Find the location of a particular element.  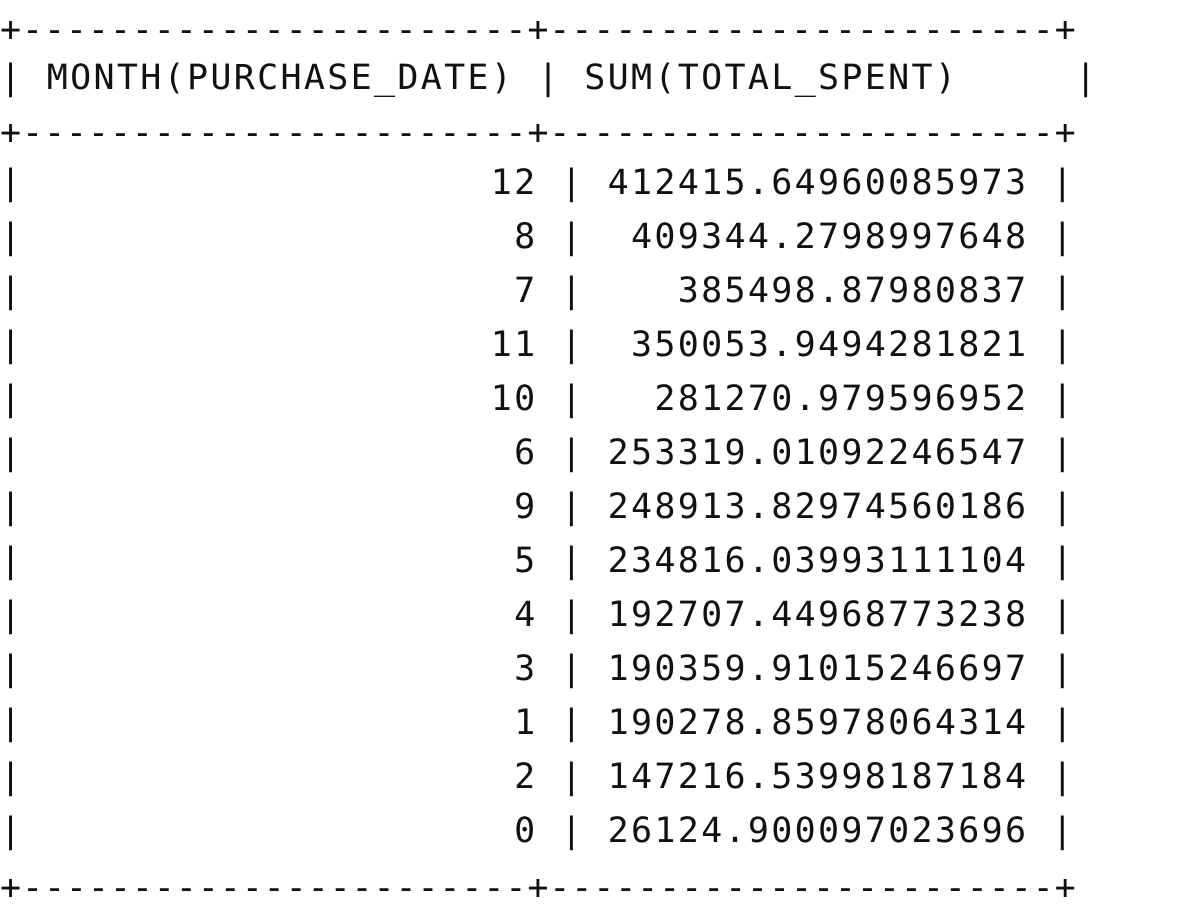

table-row: | 10 | 281270.979596952 | is located at coordinates (538, 399).